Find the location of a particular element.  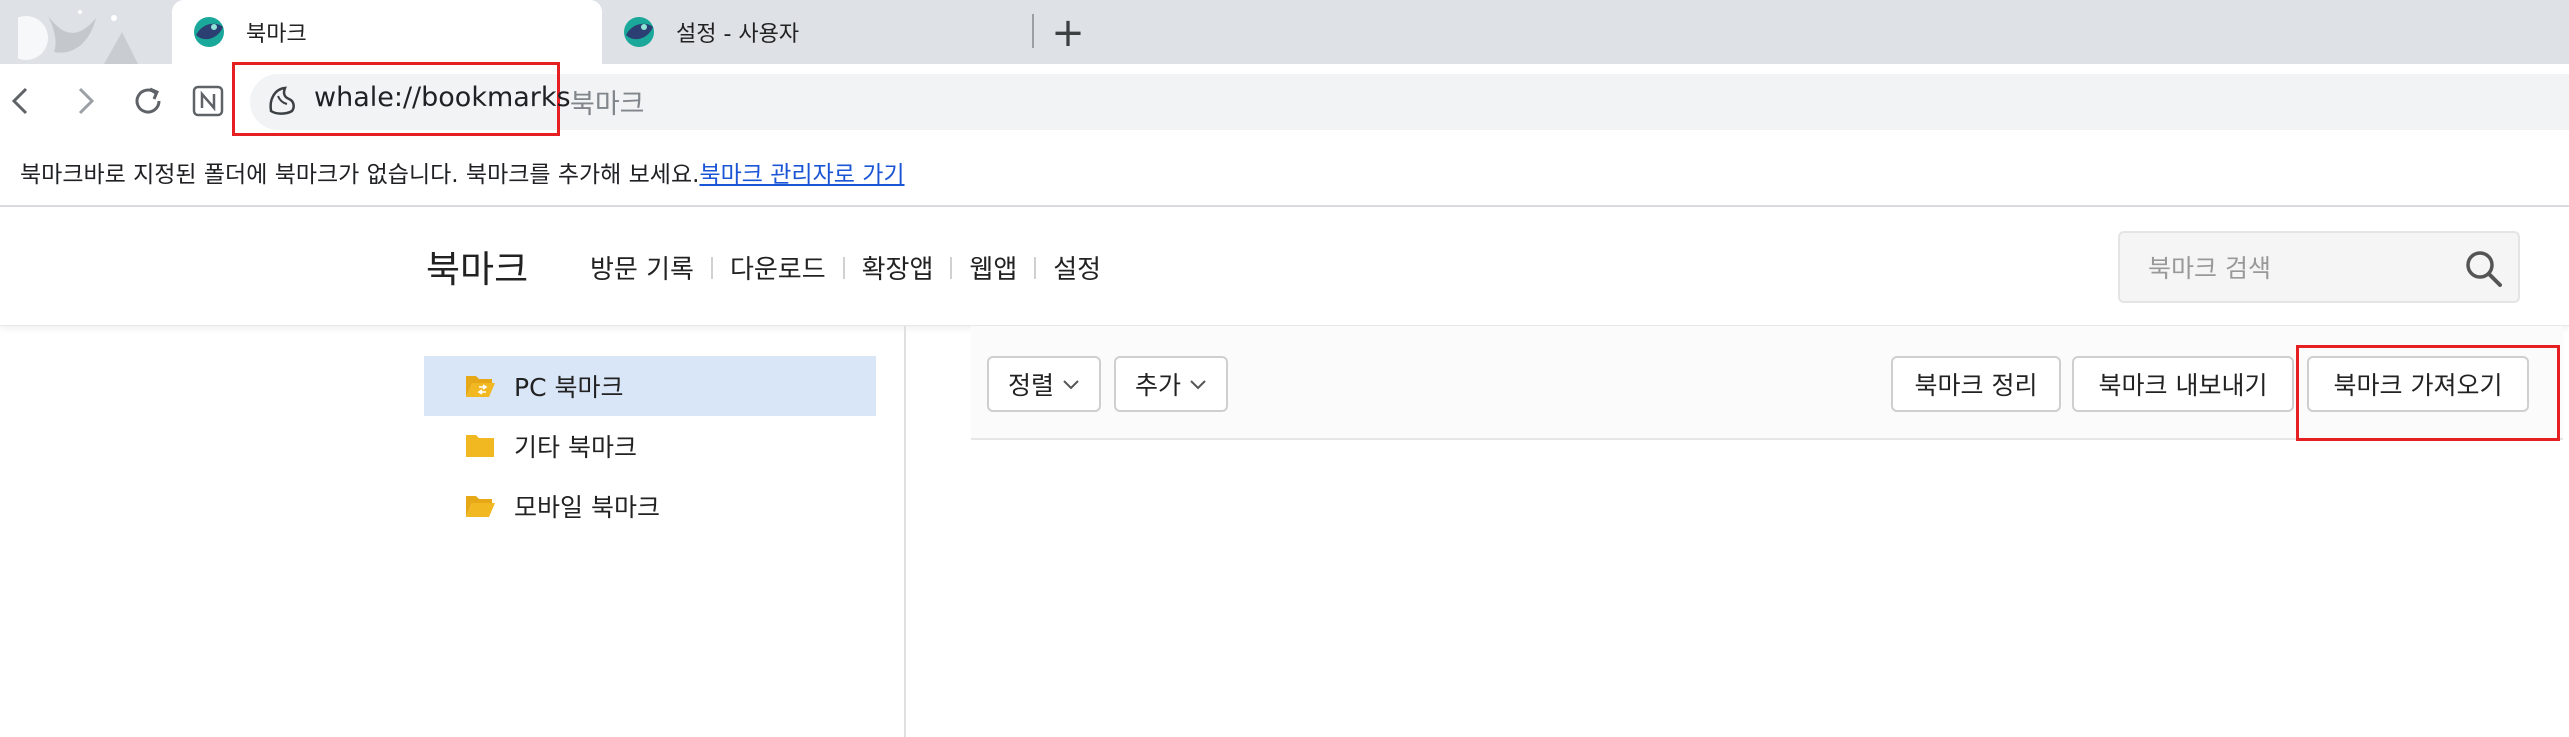

back-arrow-icon is located at coordinates (19, 101).